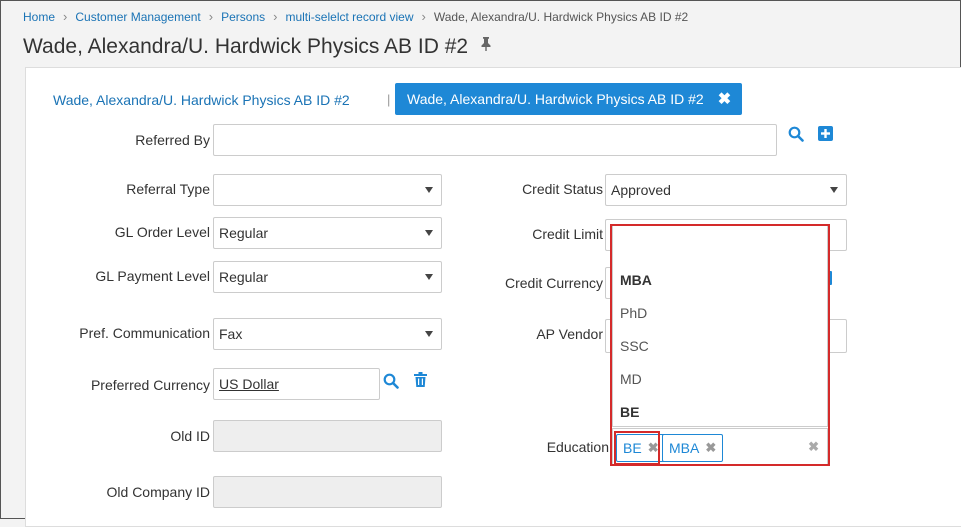 Image resolution: width=961 pixels, height=527 pixels. Describe the element at coordinates (152, 276) in the screenshot. I see `gl-payment-level-label: GL Payment Level` at that location.